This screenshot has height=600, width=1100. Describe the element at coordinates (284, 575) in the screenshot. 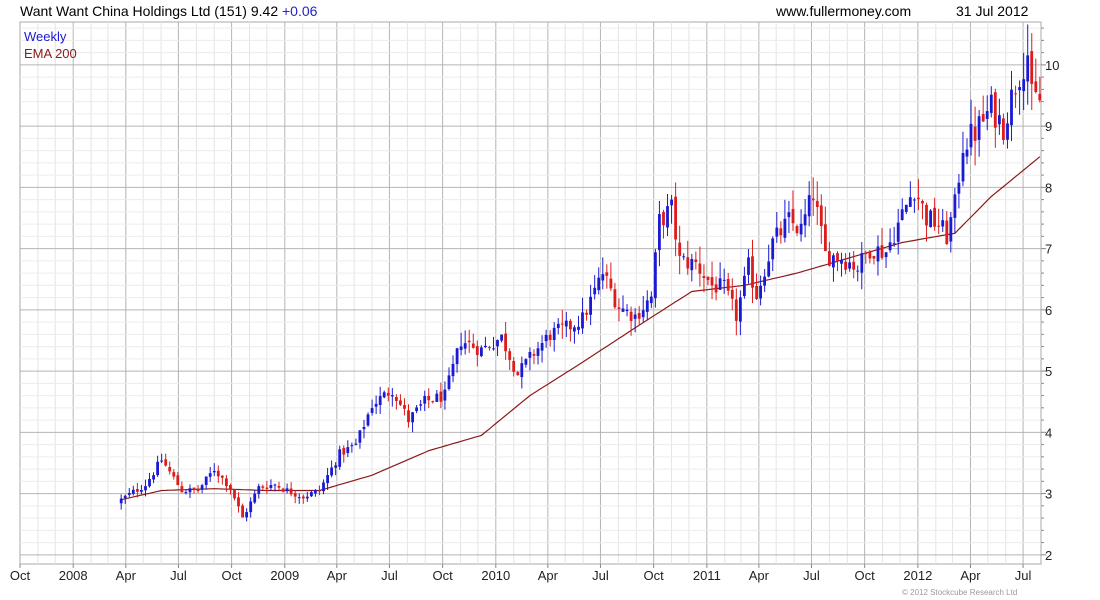

I see `x-tick-label: 2009` at that location.